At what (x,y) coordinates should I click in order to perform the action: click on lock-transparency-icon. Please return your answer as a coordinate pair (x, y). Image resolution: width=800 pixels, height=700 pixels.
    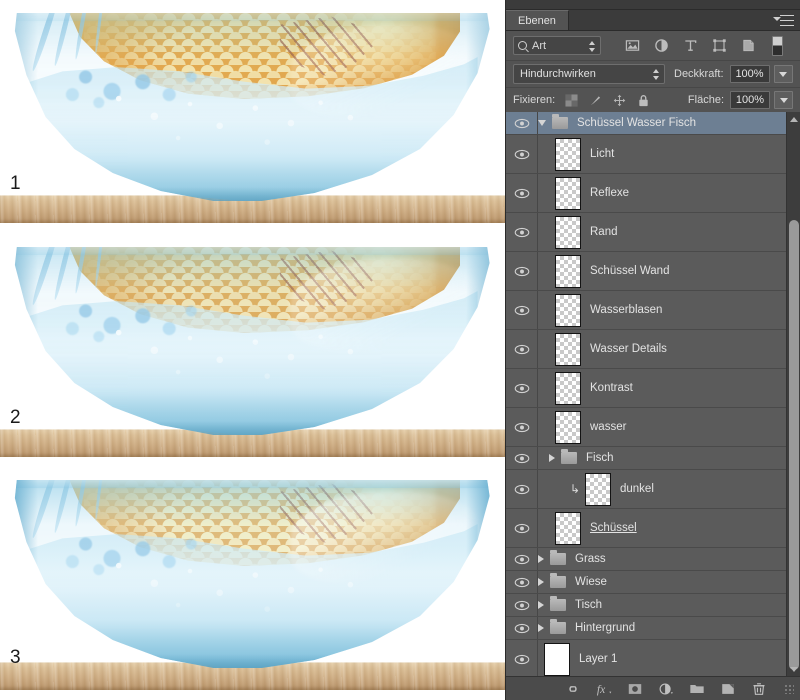
    Looking at the image, I should click on (571, 100).